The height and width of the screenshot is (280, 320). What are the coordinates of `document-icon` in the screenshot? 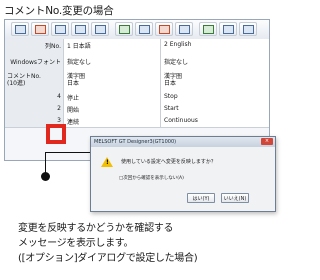 It's located at (208, 29).